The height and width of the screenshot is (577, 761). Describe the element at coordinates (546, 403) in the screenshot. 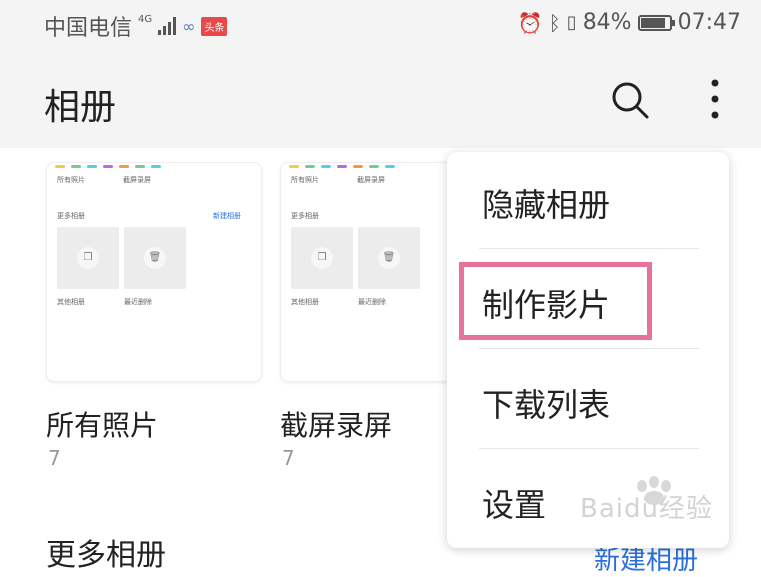

I see `menu-item-download-list: 下载列表` at that location.